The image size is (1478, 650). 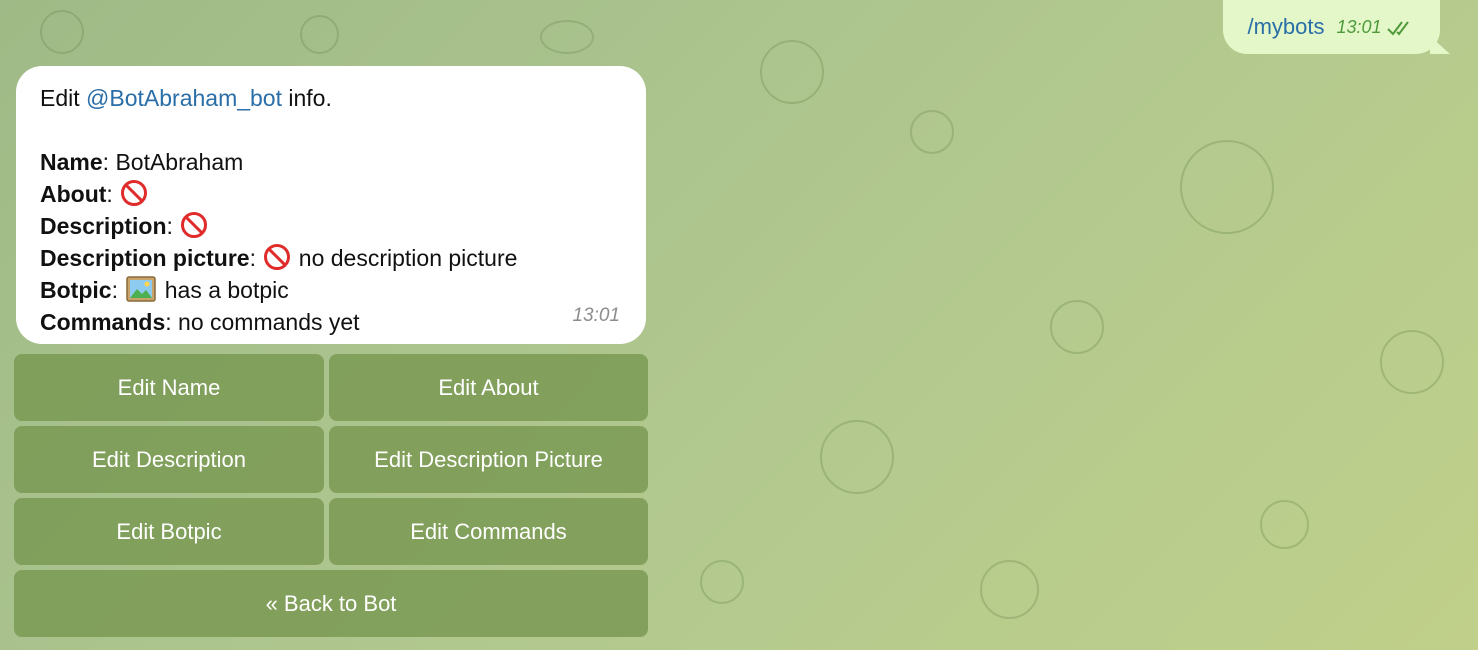 I want to click on botpic-row: Botpic: has a botpic, so click(x=164, y=289).